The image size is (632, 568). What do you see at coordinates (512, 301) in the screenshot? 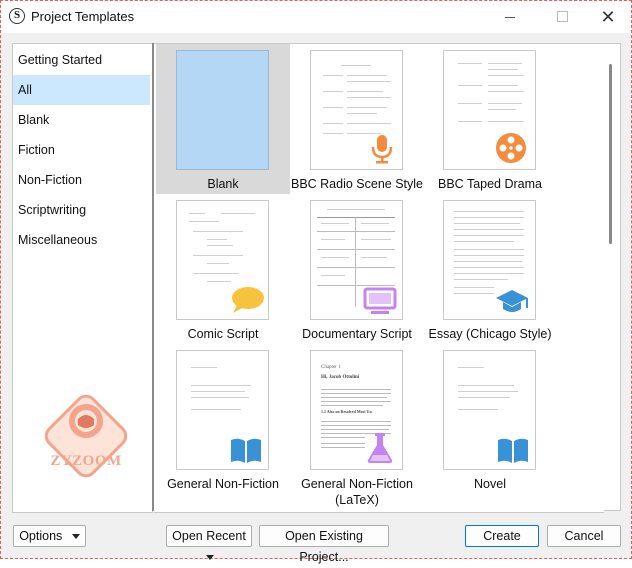
I see `graduation-cap-icon` at bounding box center [512, 301].